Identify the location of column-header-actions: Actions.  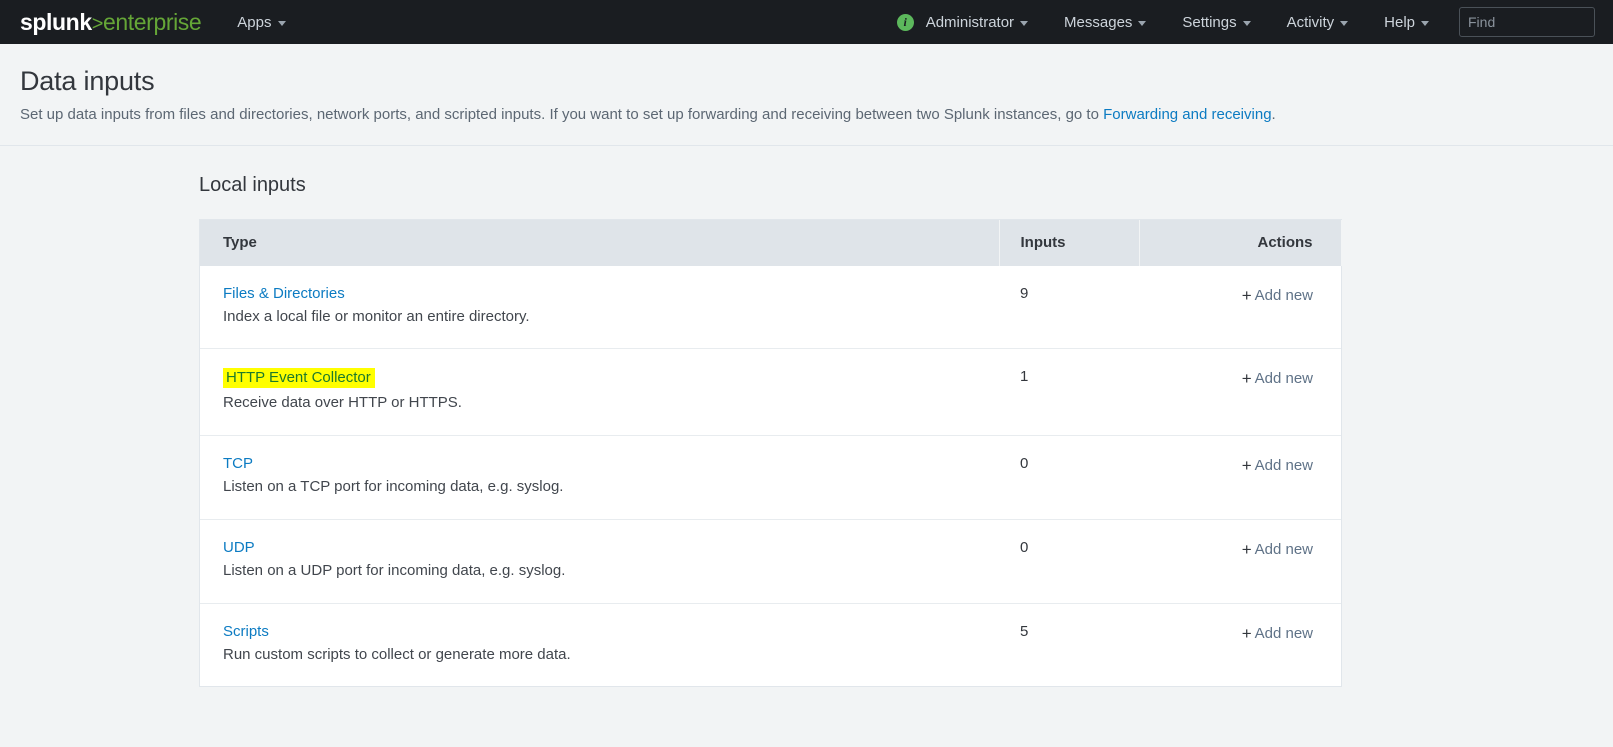
(1240, 242).